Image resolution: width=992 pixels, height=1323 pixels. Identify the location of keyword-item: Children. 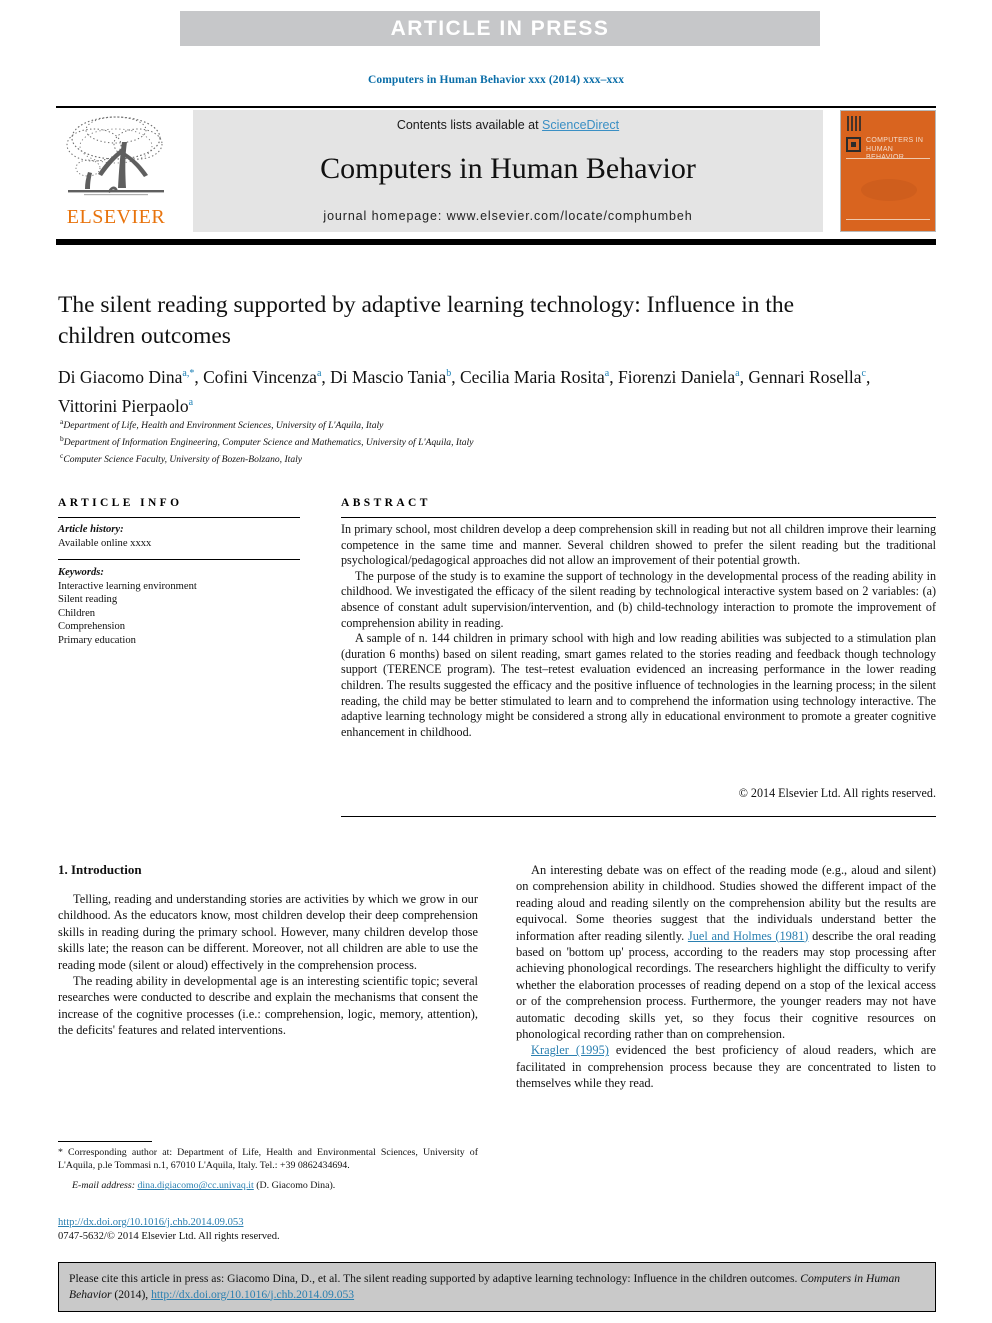
(77, 613).